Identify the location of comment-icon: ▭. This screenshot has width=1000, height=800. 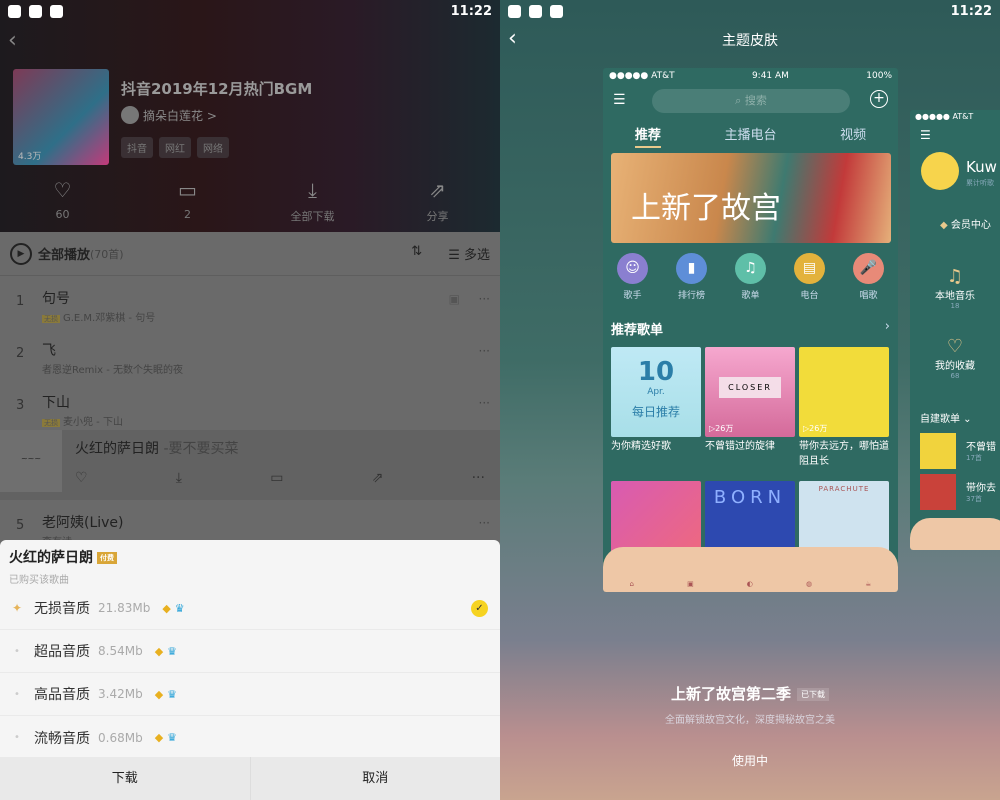
(276, 478).